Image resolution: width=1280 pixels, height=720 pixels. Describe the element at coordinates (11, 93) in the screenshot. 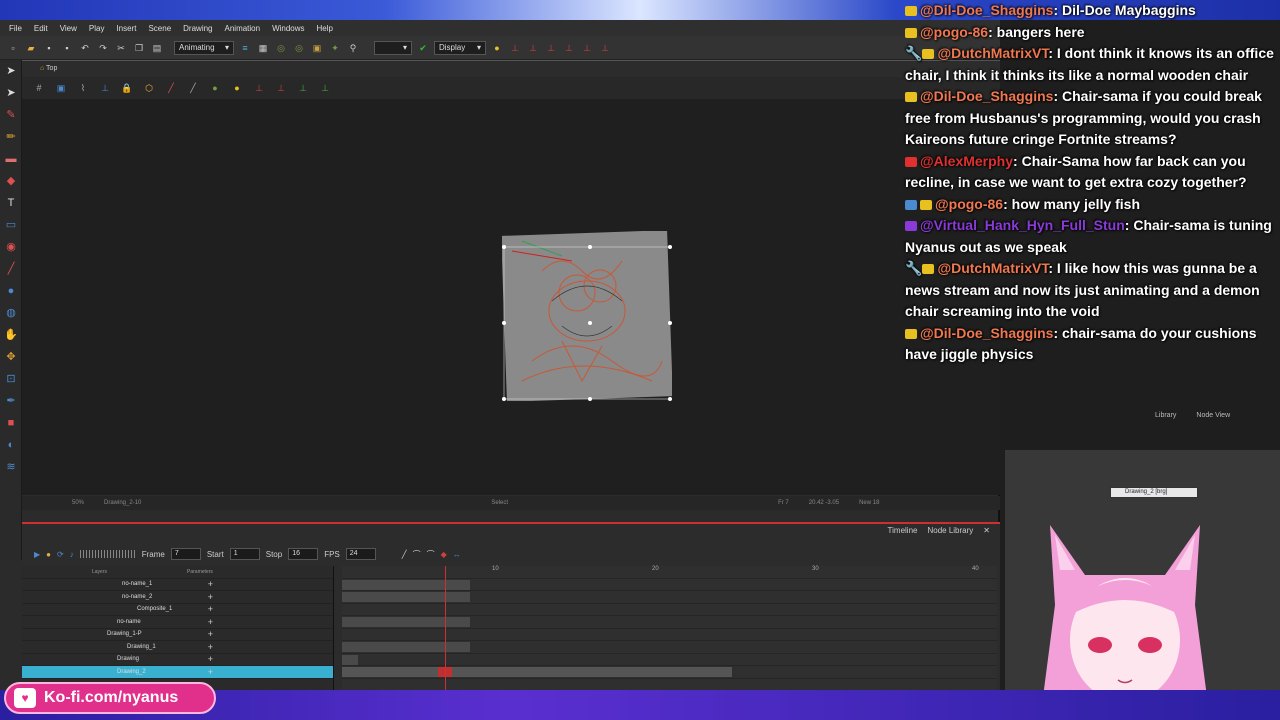

I see `contour-arrow-icon: ➤` at that location.